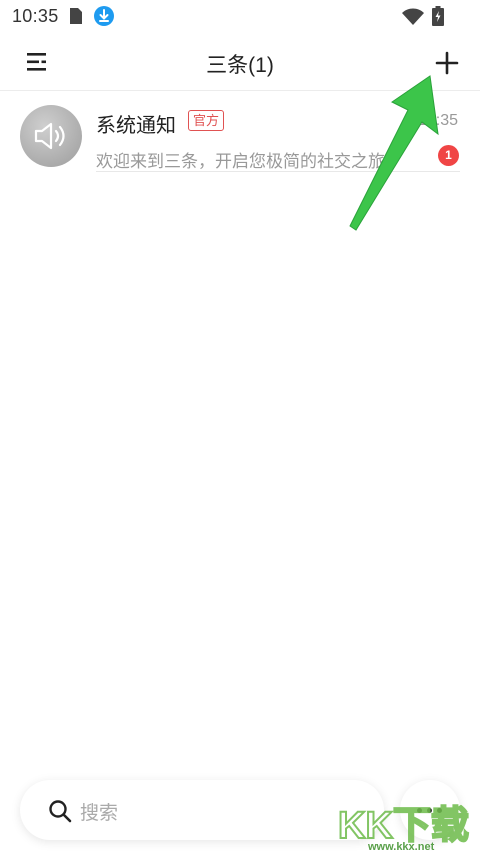 The width and height of the screenshot is (480, 855). What do you see at coordinates (413, 16) in the screenshot?
I see `wifi-icon` at bounding box center [413, 16].